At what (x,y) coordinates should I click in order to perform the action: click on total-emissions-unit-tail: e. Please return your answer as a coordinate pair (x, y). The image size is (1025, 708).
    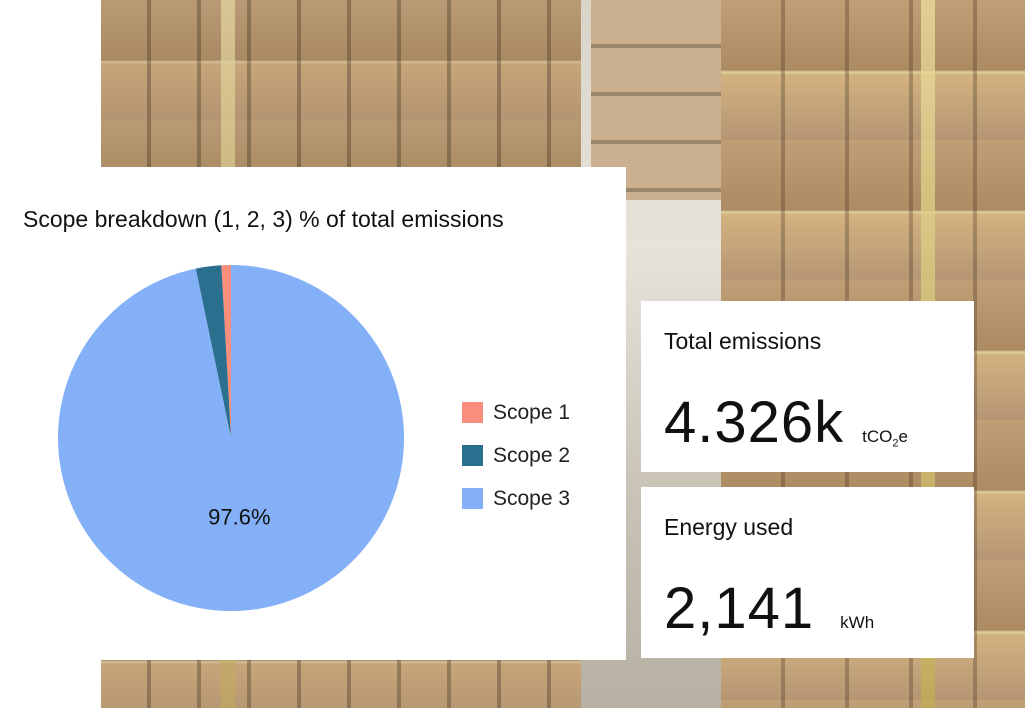
    Looking at the image, I should click on (903, 436).